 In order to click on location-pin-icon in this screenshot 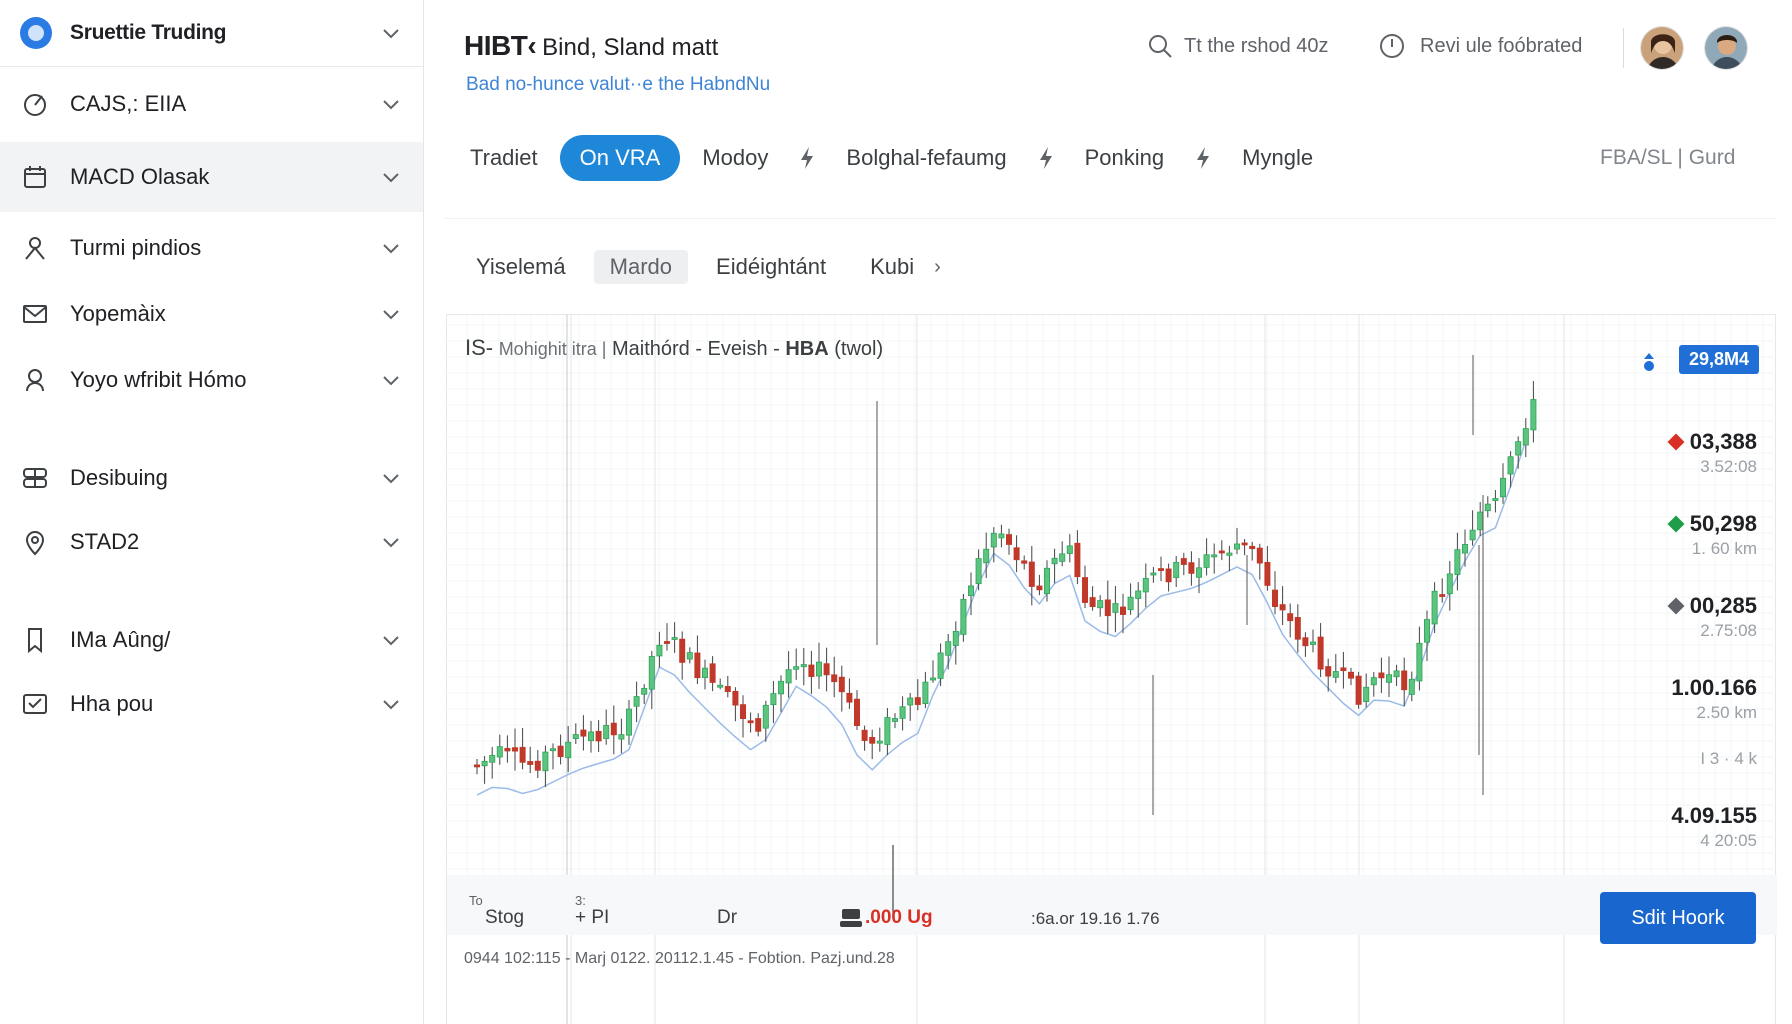, I will do `click(35, 542)`.